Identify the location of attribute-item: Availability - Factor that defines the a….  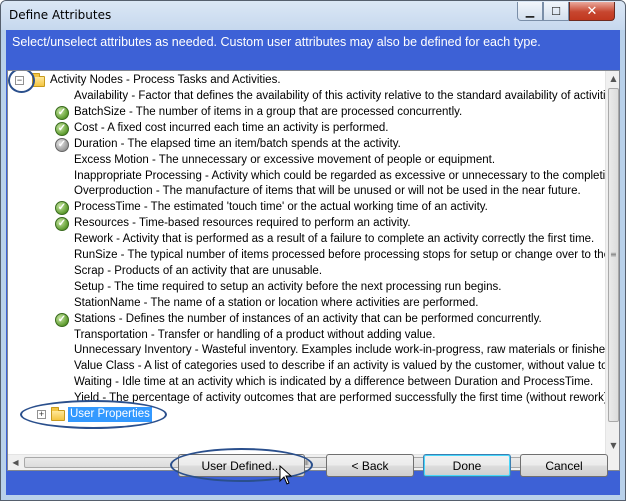
(306, 97).